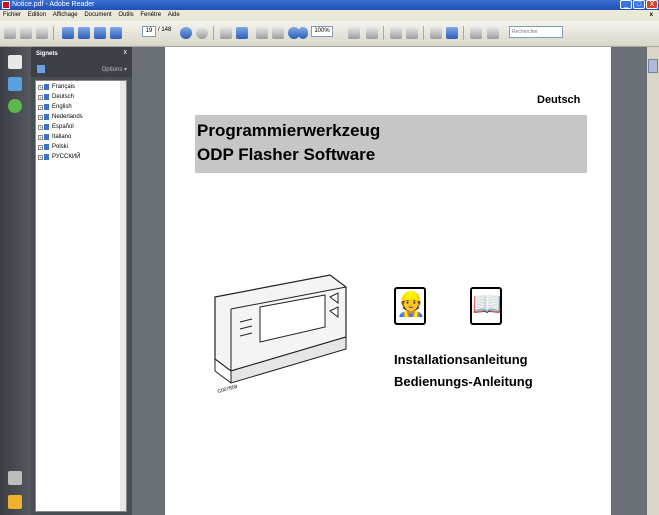 This screenshot has height=515, width=659. What do you see at coordinates (149, 31) in the screenshot?
I see `page-number-input: 19` at bounding box center [149, 31].